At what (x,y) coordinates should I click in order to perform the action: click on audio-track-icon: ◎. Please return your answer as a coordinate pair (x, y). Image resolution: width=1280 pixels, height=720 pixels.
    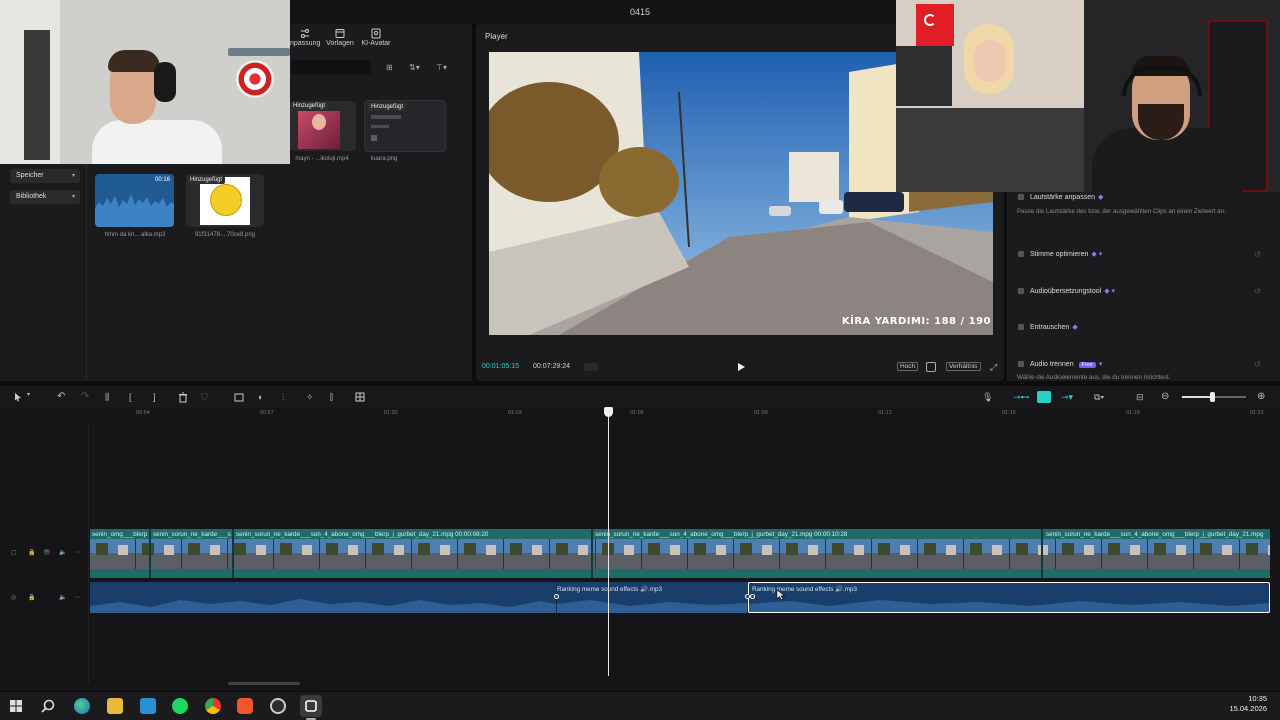
    Looking at the image, I should click on (13, 597).